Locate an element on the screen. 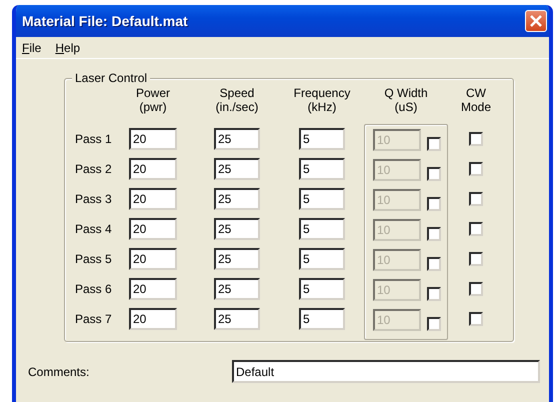 This screenshot has height=402, width=555. close-icon is located at coordinates (536, 21).